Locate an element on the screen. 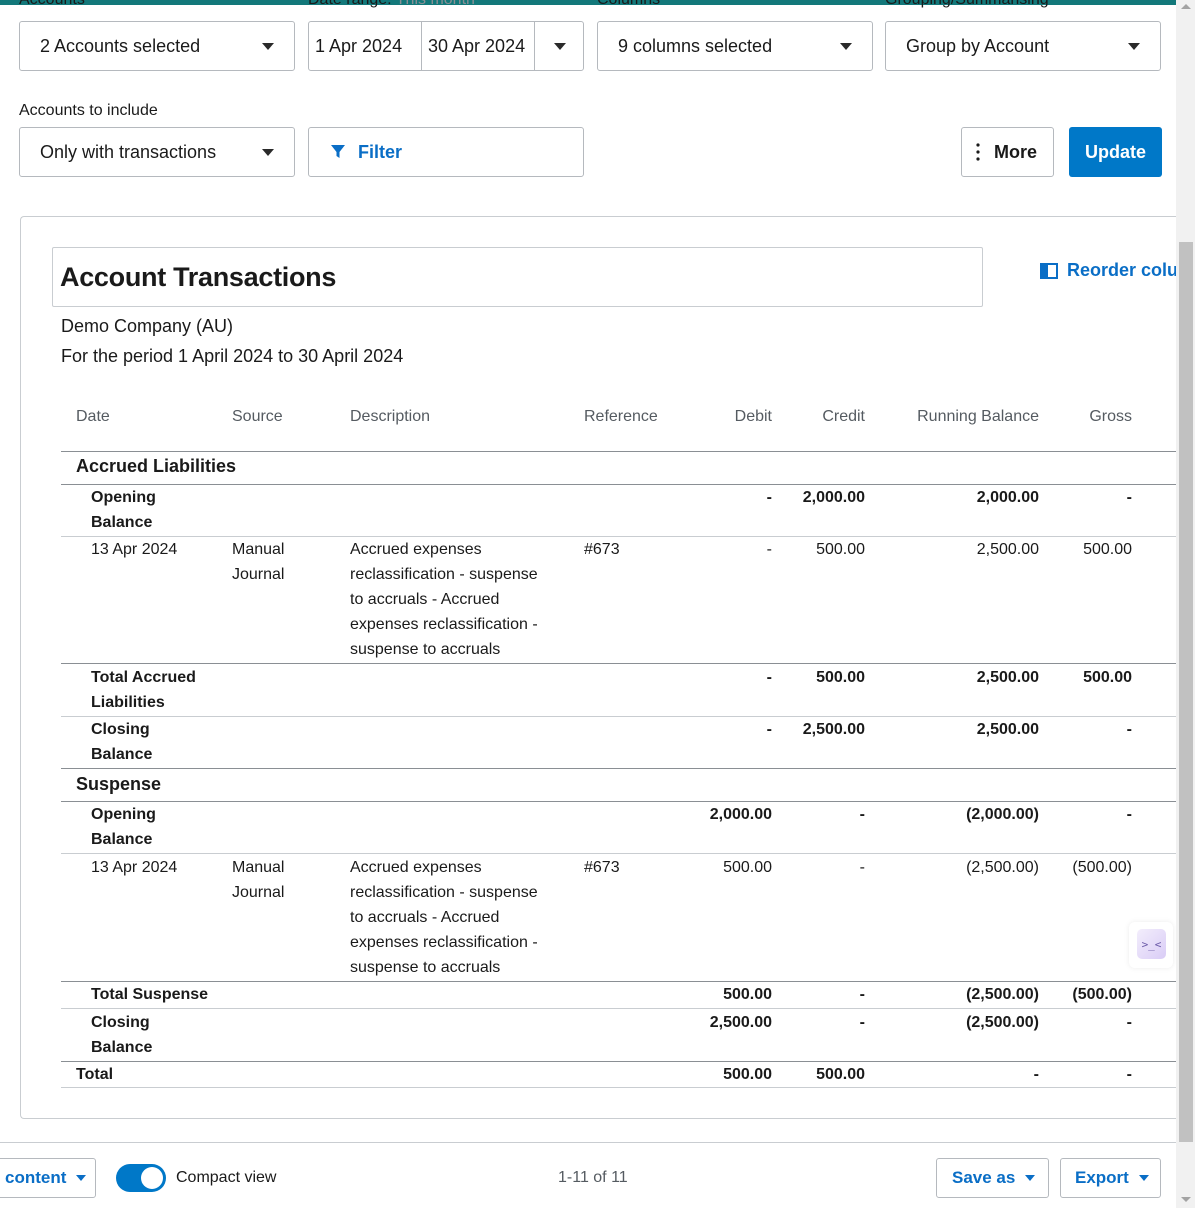 The width and height of the screenshot is (1195, 1208). running-balance-cell: (2,000.00) is located at coordinates (1002, 814).